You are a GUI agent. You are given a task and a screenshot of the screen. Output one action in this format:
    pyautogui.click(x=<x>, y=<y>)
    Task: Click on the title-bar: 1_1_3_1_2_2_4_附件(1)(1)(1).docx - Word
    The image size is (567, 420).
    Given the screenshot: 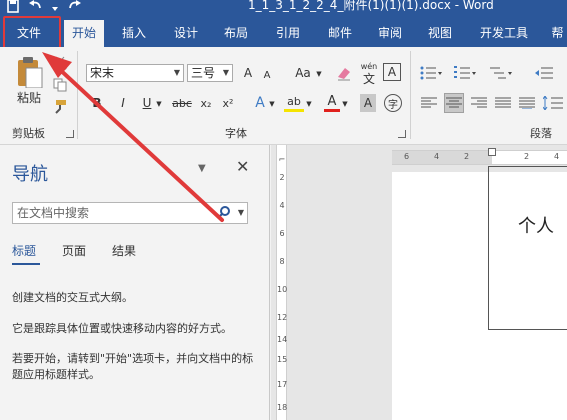 What is the action you would take?
    pyautogui.click(x=283, y=10)
    